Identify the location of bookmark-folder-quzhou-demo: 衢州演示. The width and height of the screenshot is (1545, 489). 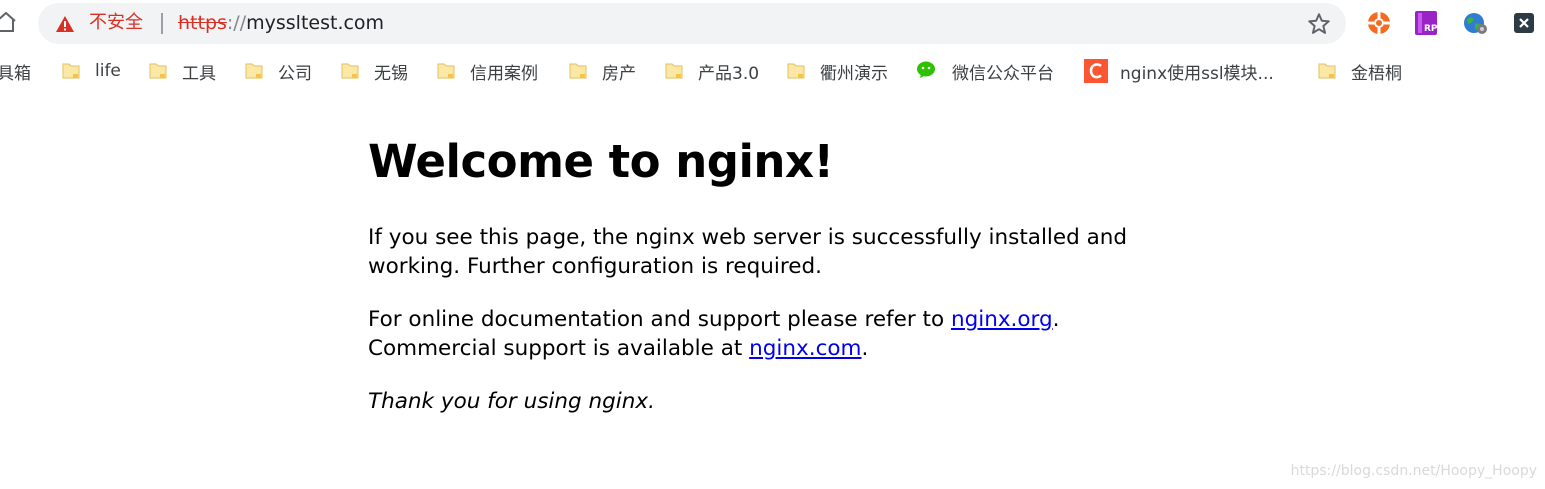
(837, 71).